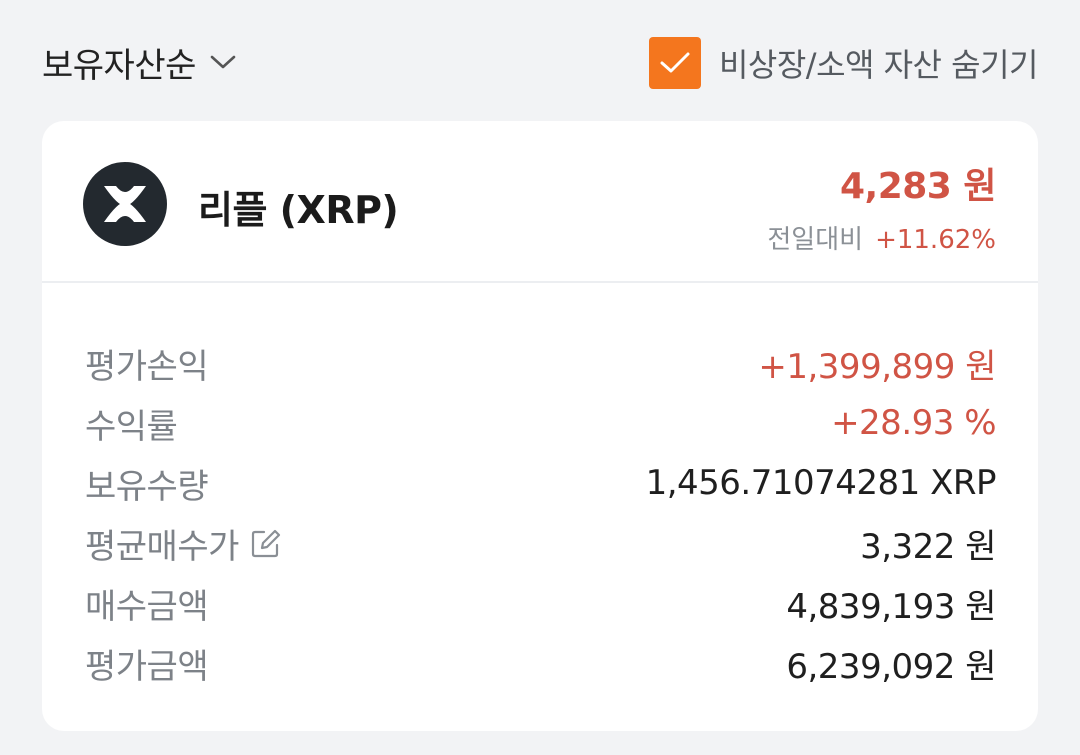  I want to click on asset-name: 리플 (XRP), so click(298, 210).